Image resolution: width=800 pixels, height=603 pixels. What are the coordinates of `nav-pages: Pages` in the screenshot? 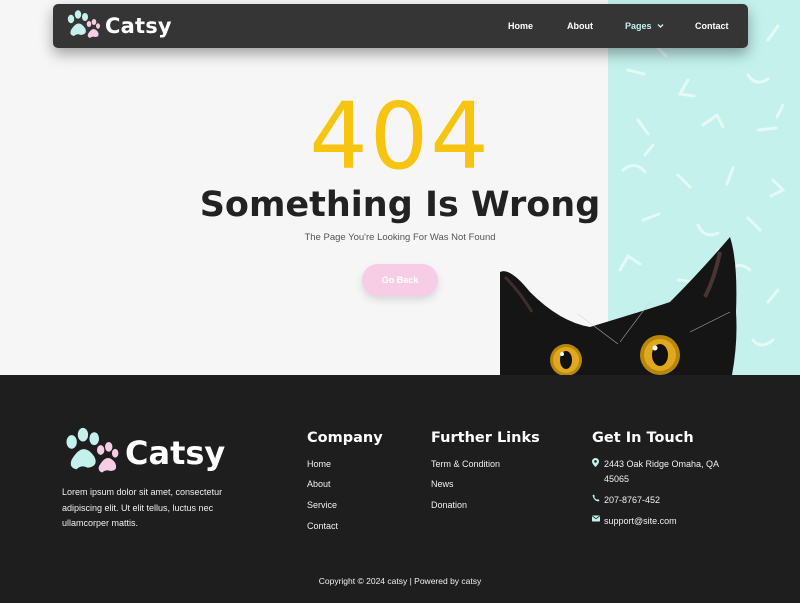 It's located at (644, 26).